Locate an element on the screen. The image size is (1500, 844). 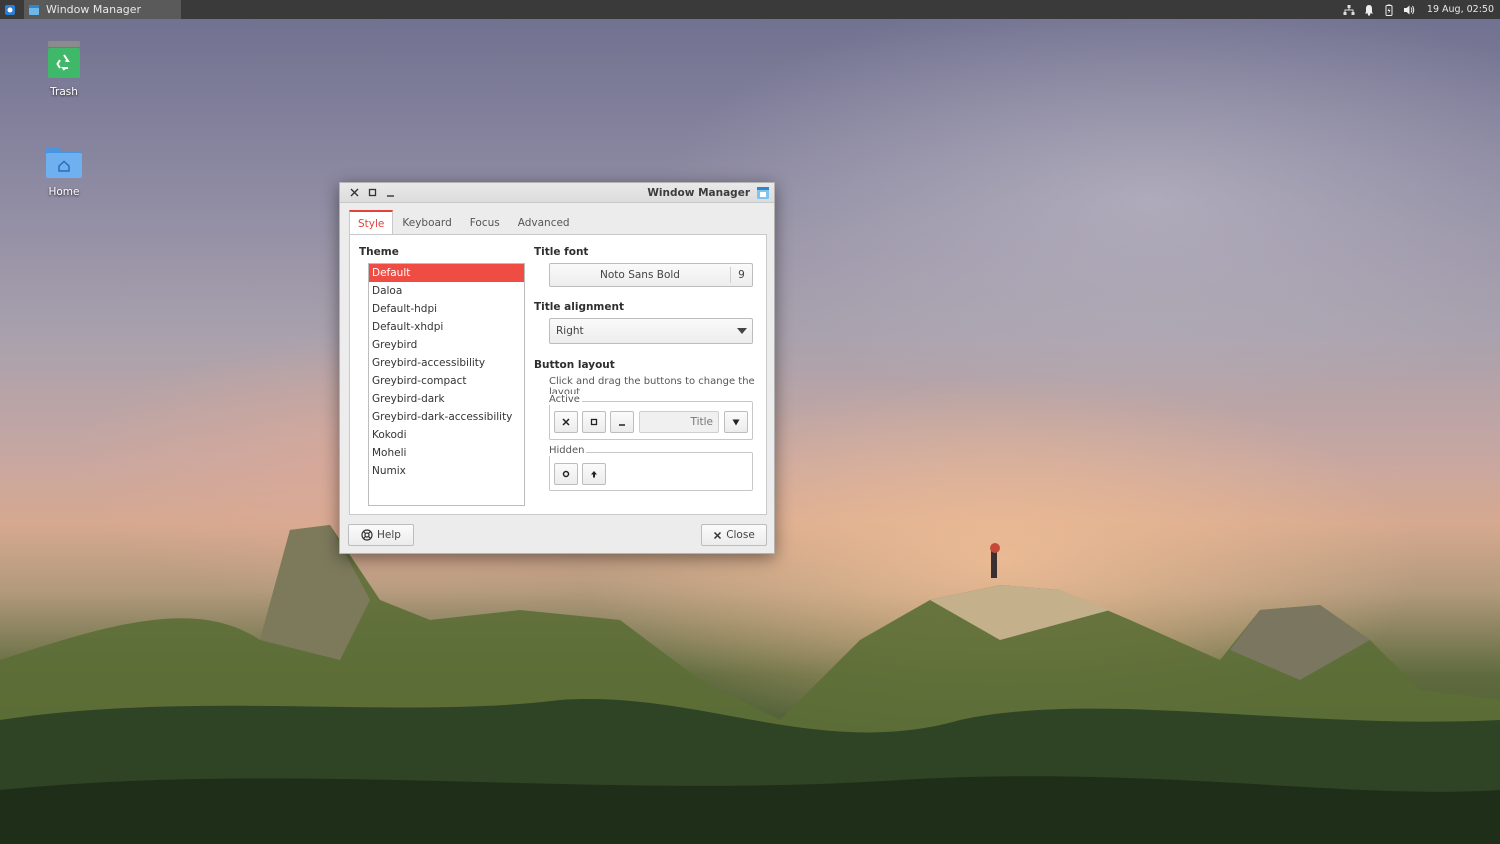
window-close-button is located at coordinates (354, 193).